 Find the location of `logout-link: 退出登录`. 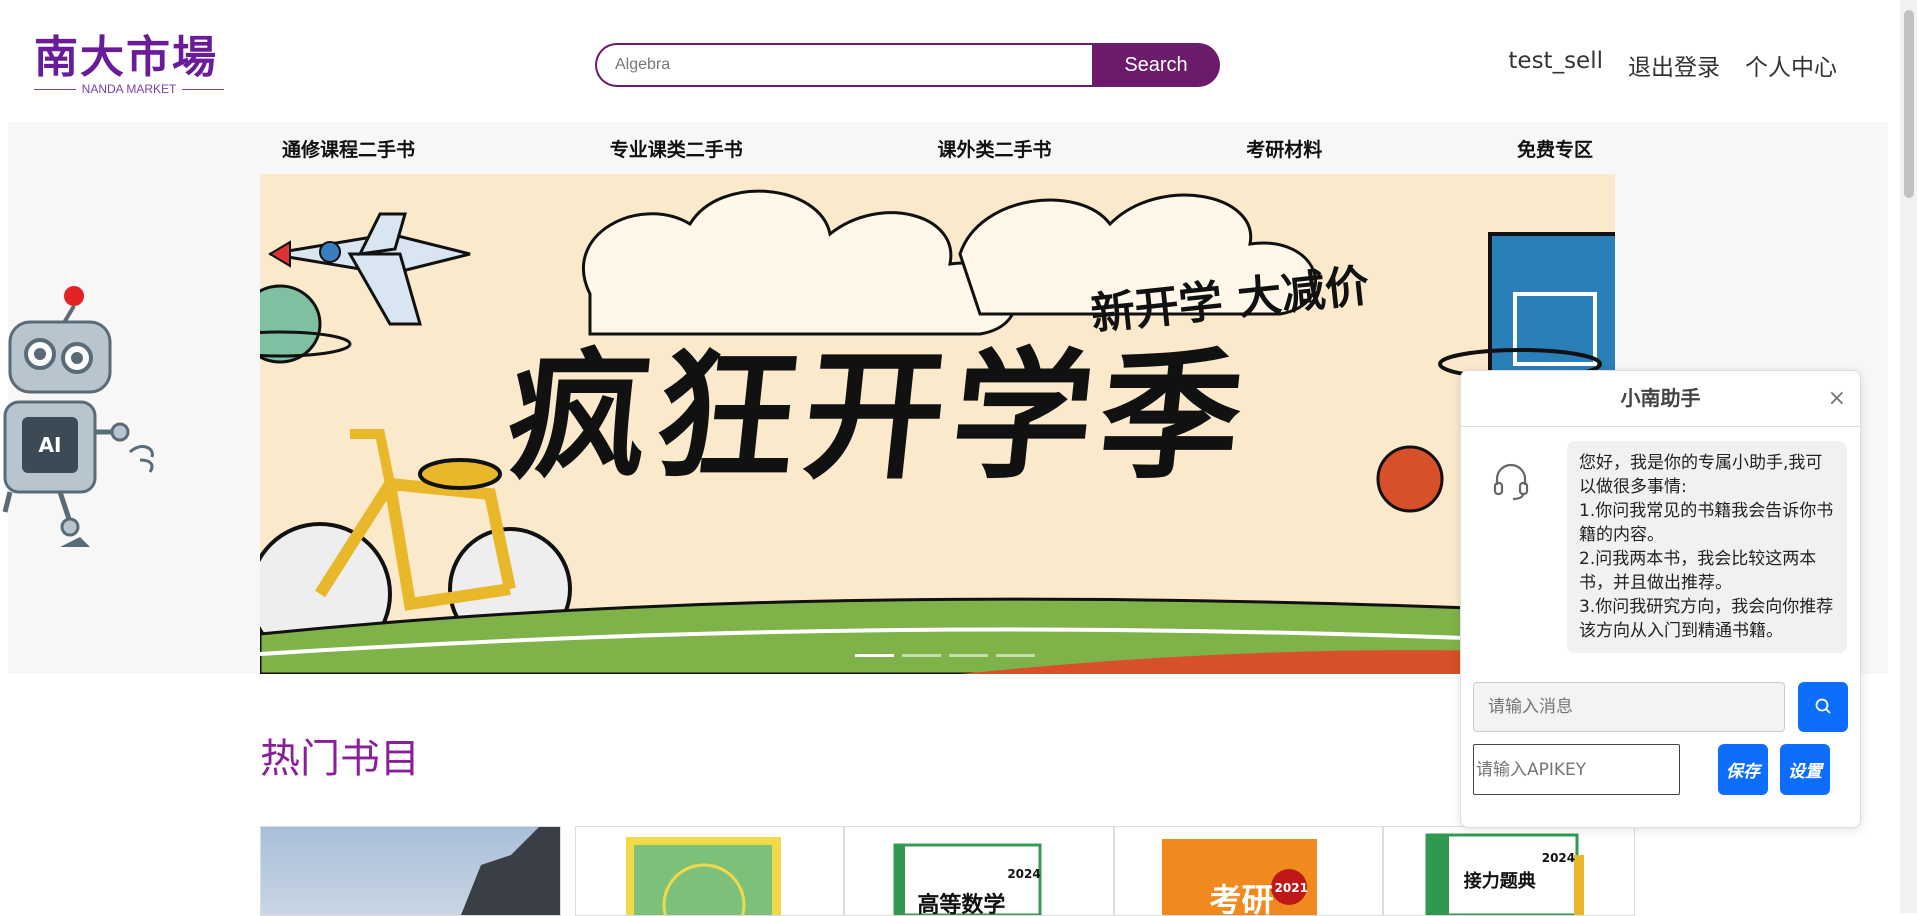

logout-link: 退出登录 is located at coordinates (1674, 65).